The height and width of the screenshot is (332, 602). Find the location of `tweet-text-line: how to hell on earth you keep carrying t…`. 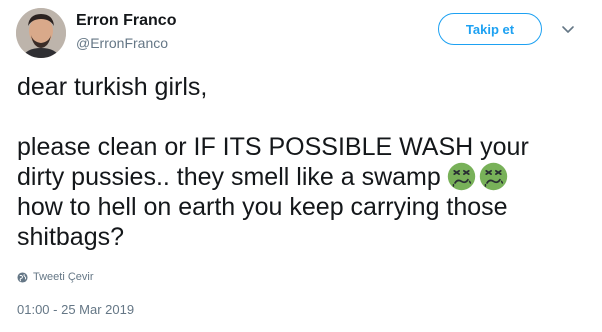

tweet-text-line: how to hell on earth you keep carrying t… is located at coordinates (262, 207).